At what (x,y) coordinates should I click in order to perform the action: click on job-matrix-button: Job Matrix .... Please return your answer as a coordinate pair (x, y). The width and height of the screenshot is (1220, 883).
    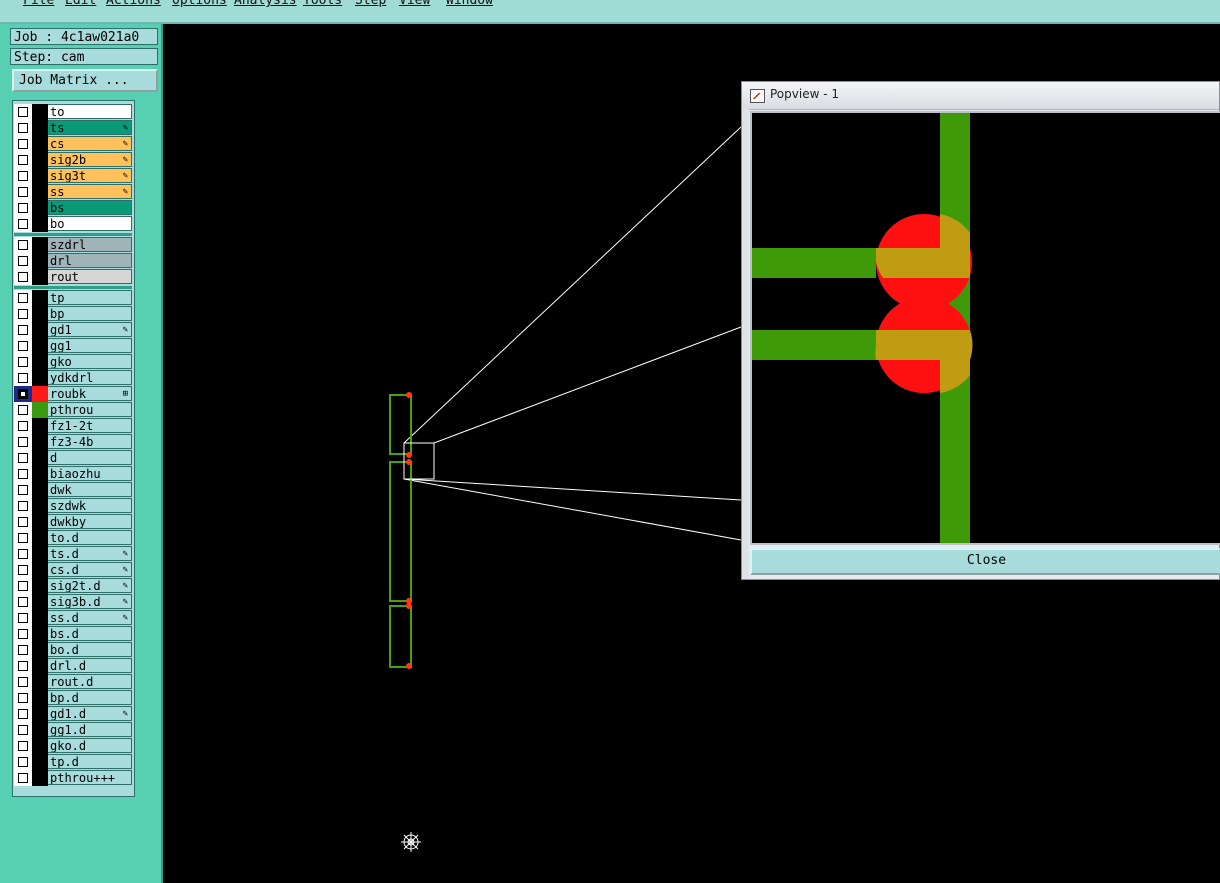
    Looking at the image, I should click on (85, 80).